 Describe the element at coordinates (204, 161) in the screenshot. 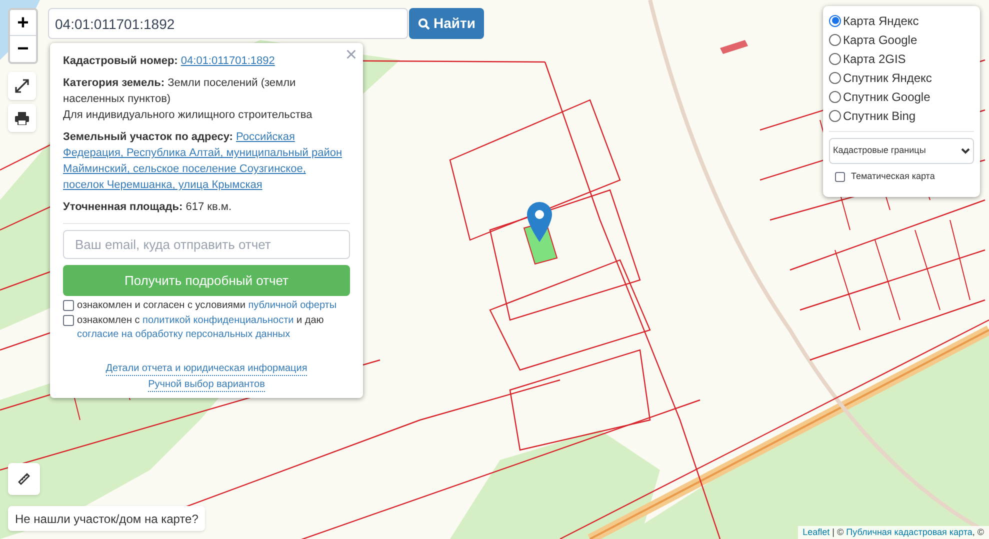

I see `info-field: Земельный участок по адресу: Российская Федерация, Республика Алтай, муниципальный район Майминский, сельское поселение Соузгинское, поселок Черемшанка, улица Крымская` at that location.